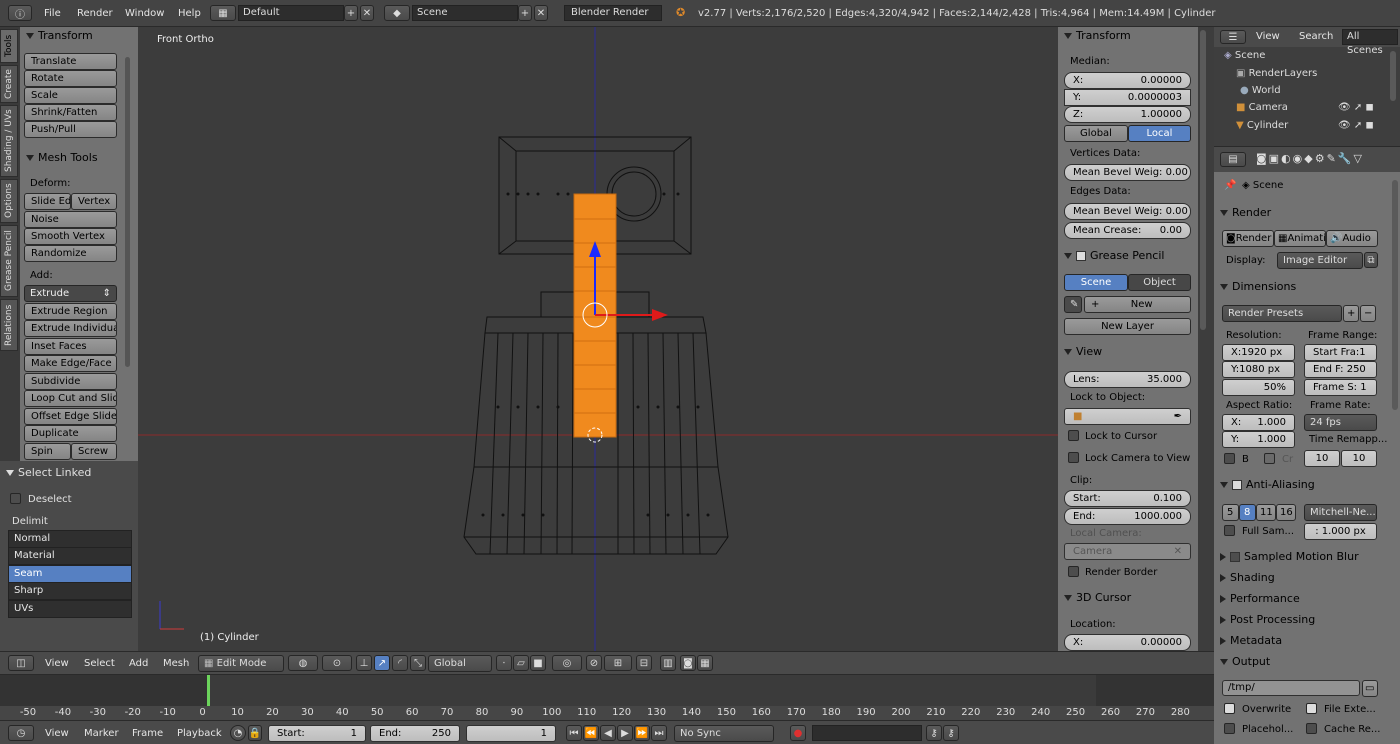 The image size is (1400, 744). I want to click on n-panel-scrollbar, so click(1203, 180).